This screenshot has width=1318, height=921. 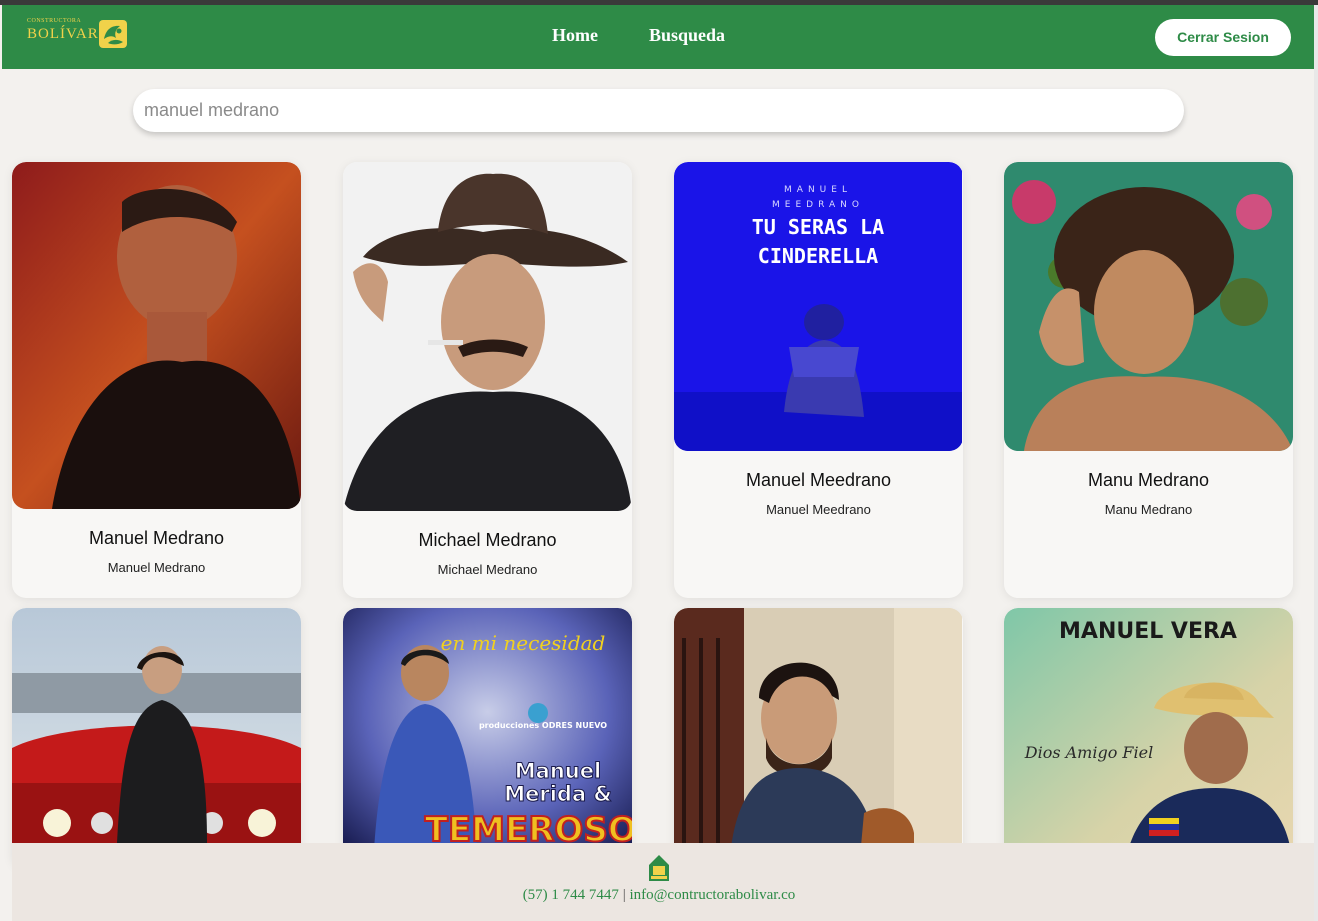 I want to click on nav-home-link: Home, so click(x=575, y=35).